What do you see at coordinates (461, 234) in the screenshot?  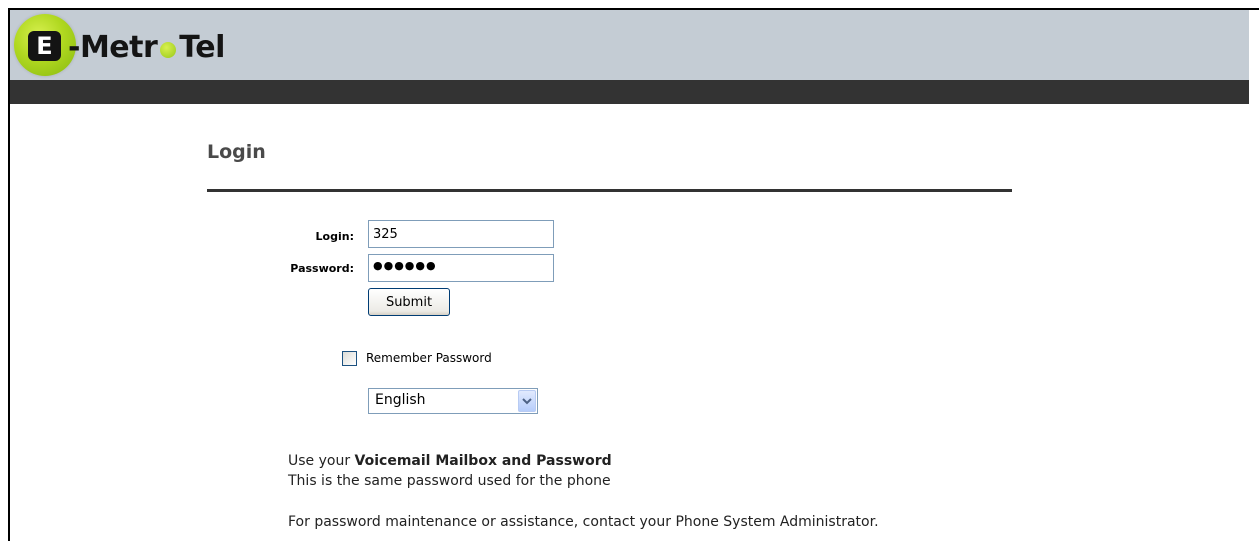 I see `login-input` at bounding box center [461, 234].